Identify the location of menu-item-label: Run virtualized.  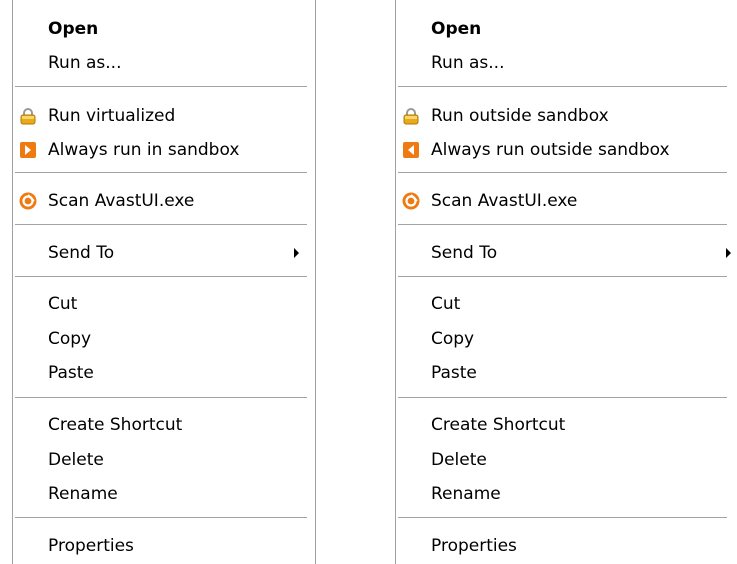
(112, 116).